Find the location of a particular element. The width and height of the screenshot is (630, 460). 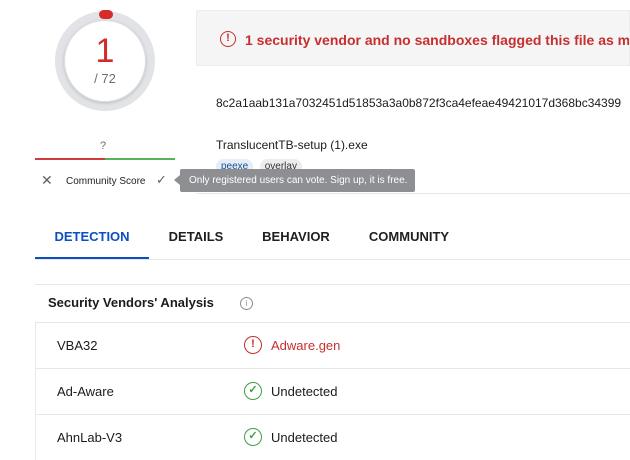

table-row: AhnLab-V3 ✓ Undetected is located at coordinates (333, 437).